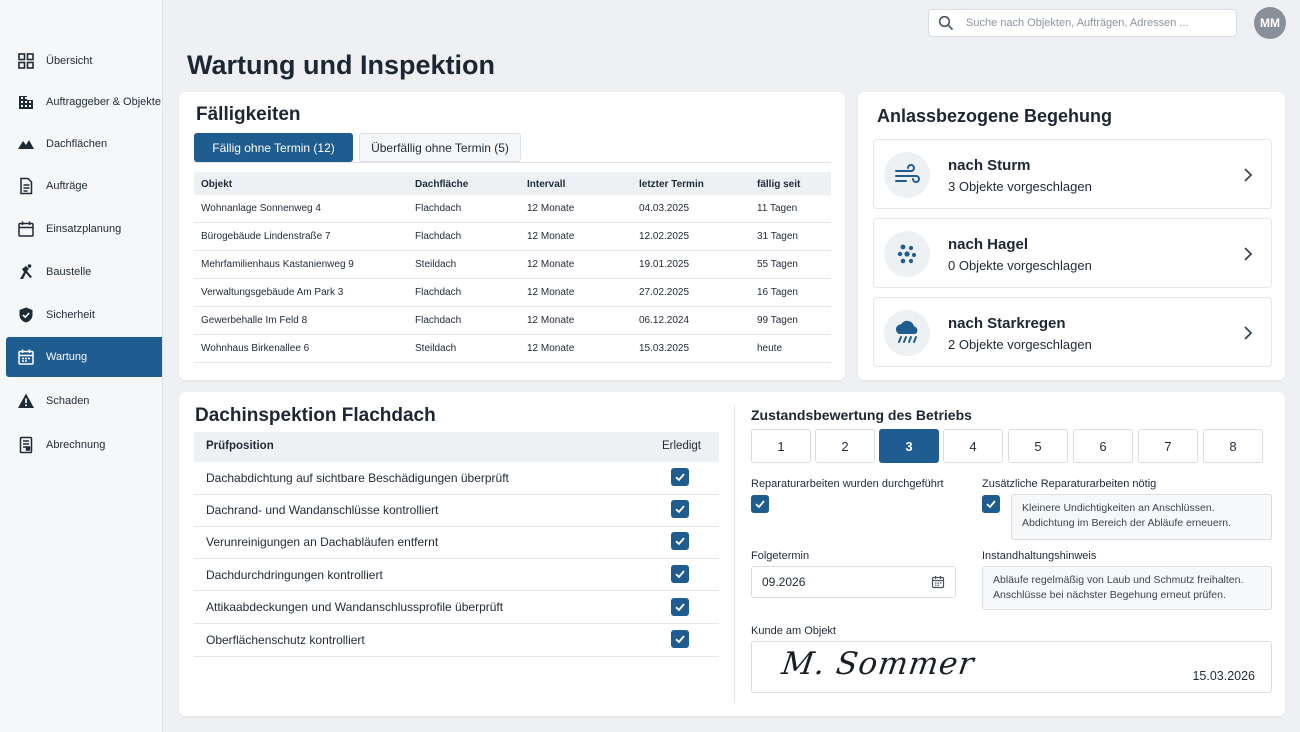 The height and width of the screenshot is (732, 1300). I want to click on column-header-pruefposition: Prüfposition, so click(240, 446).